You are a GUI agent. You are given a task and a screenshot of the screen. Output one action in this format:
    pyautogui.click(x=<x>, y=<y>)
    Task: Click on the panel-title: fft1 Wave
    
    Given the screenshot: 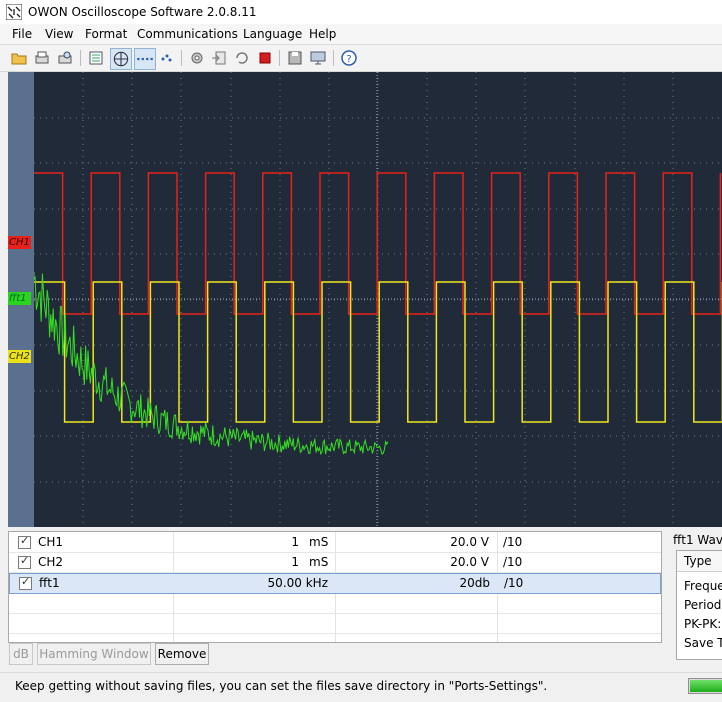 What is the action you would take?
    pyautogui.click(x=697, y=540)
    